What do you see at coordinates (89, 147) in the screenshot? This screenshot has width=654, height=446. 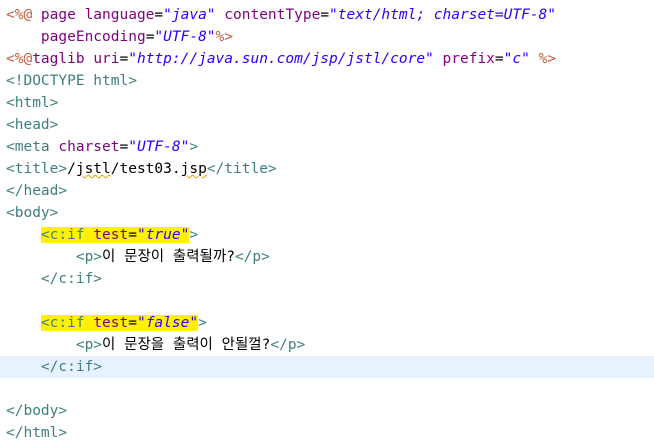 I see `code-token: charset` at bounding box center [89, 147].